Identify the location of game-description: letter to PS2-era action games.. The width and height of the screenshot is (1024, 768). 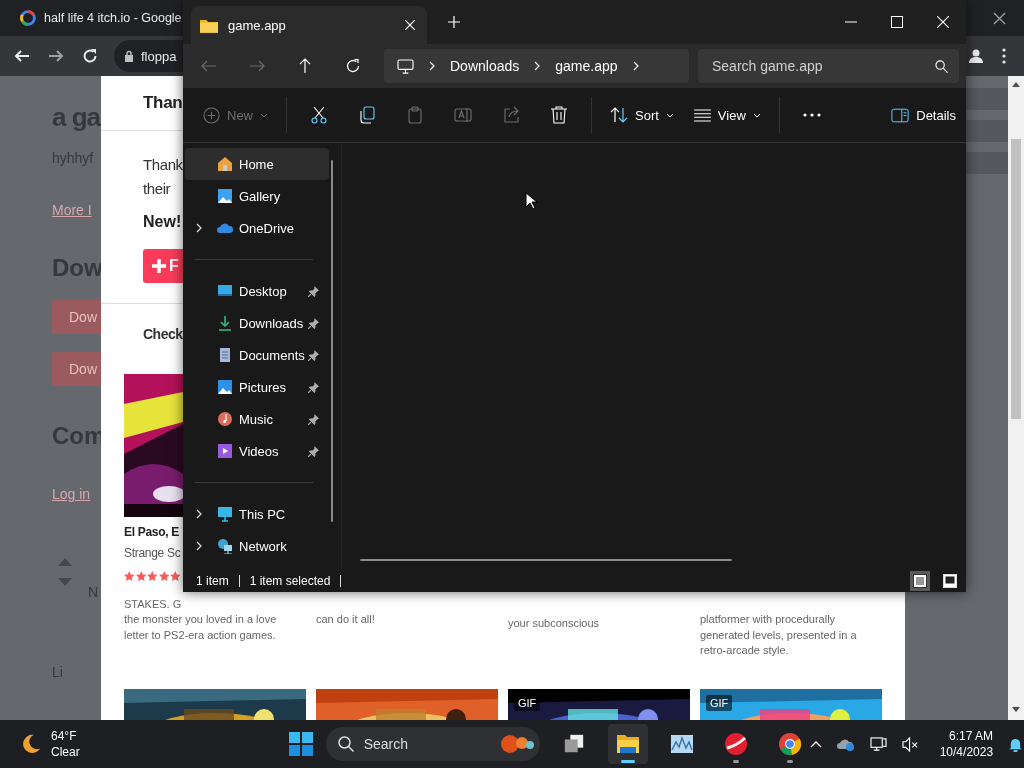
(200, 635).